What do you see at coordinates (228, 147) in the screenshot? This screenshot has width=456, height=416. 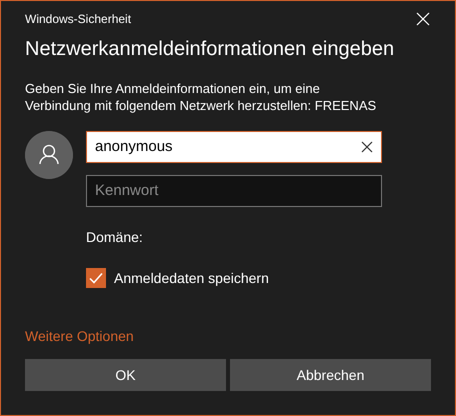 I see `username-input: anonymous` at bounding box center [228, 147].